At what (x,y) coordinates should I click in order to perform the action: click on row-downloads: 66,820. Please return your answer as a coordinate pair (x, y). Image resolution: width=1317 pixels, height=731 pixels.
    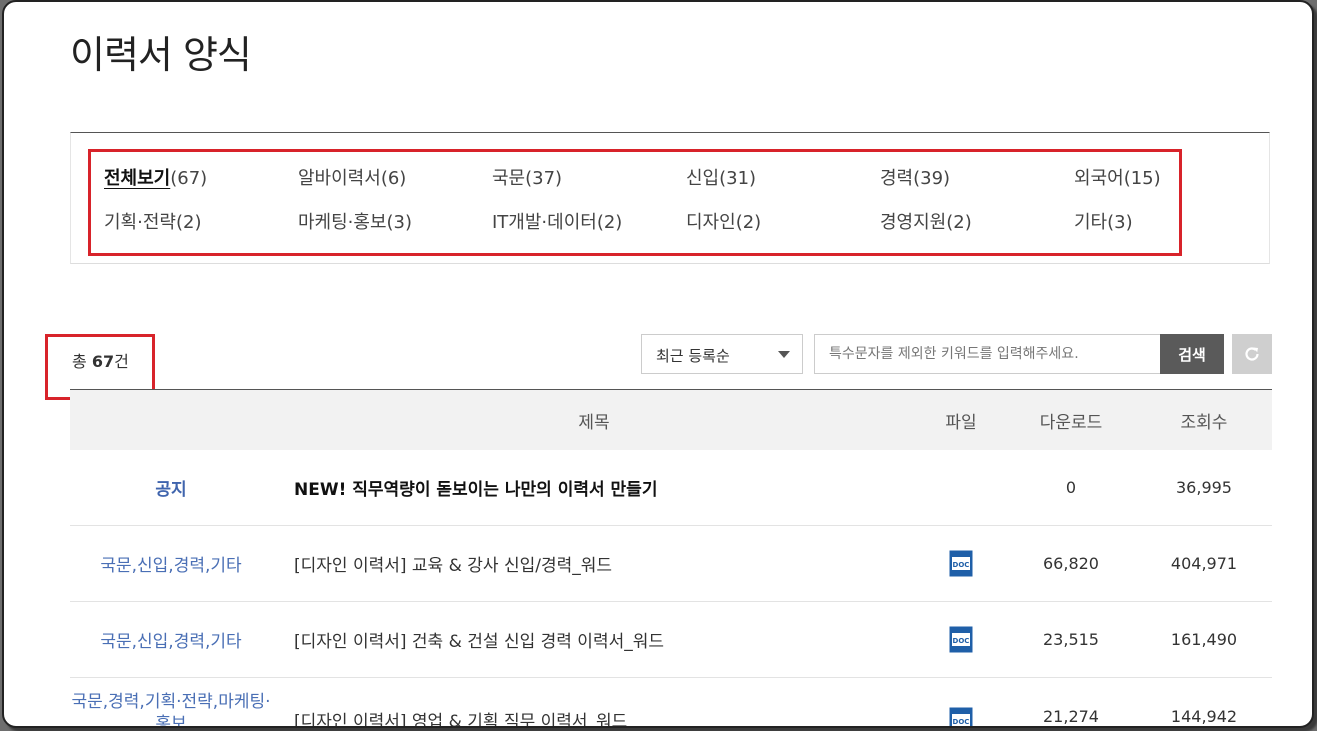
    Looking at the image, I should click on (1071, 563).